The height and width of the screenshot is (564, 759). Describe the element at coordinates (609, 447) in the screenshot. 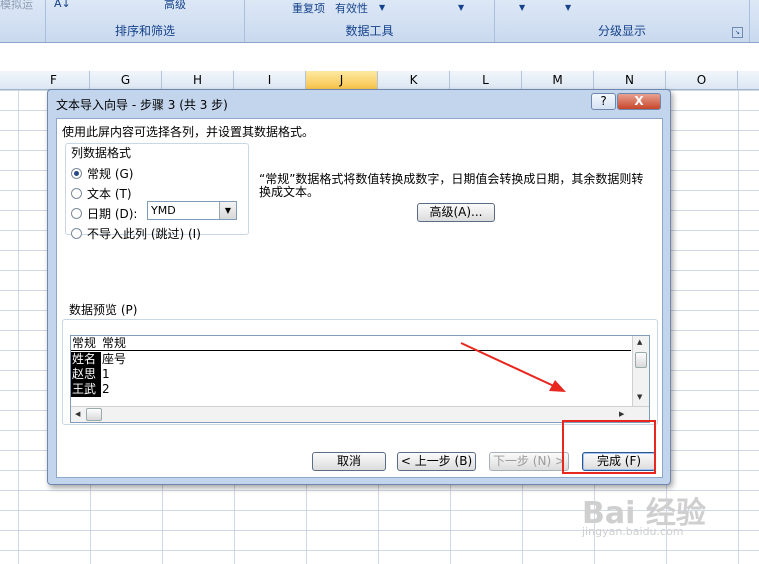

I see `annotation-highlight-box` at that location.